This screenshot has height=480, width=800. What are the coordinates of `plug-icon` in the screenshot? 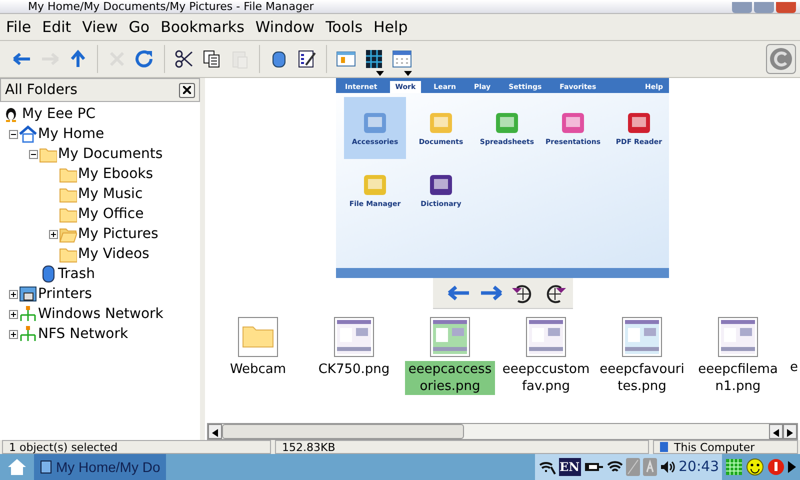 It's located at (594, 467).